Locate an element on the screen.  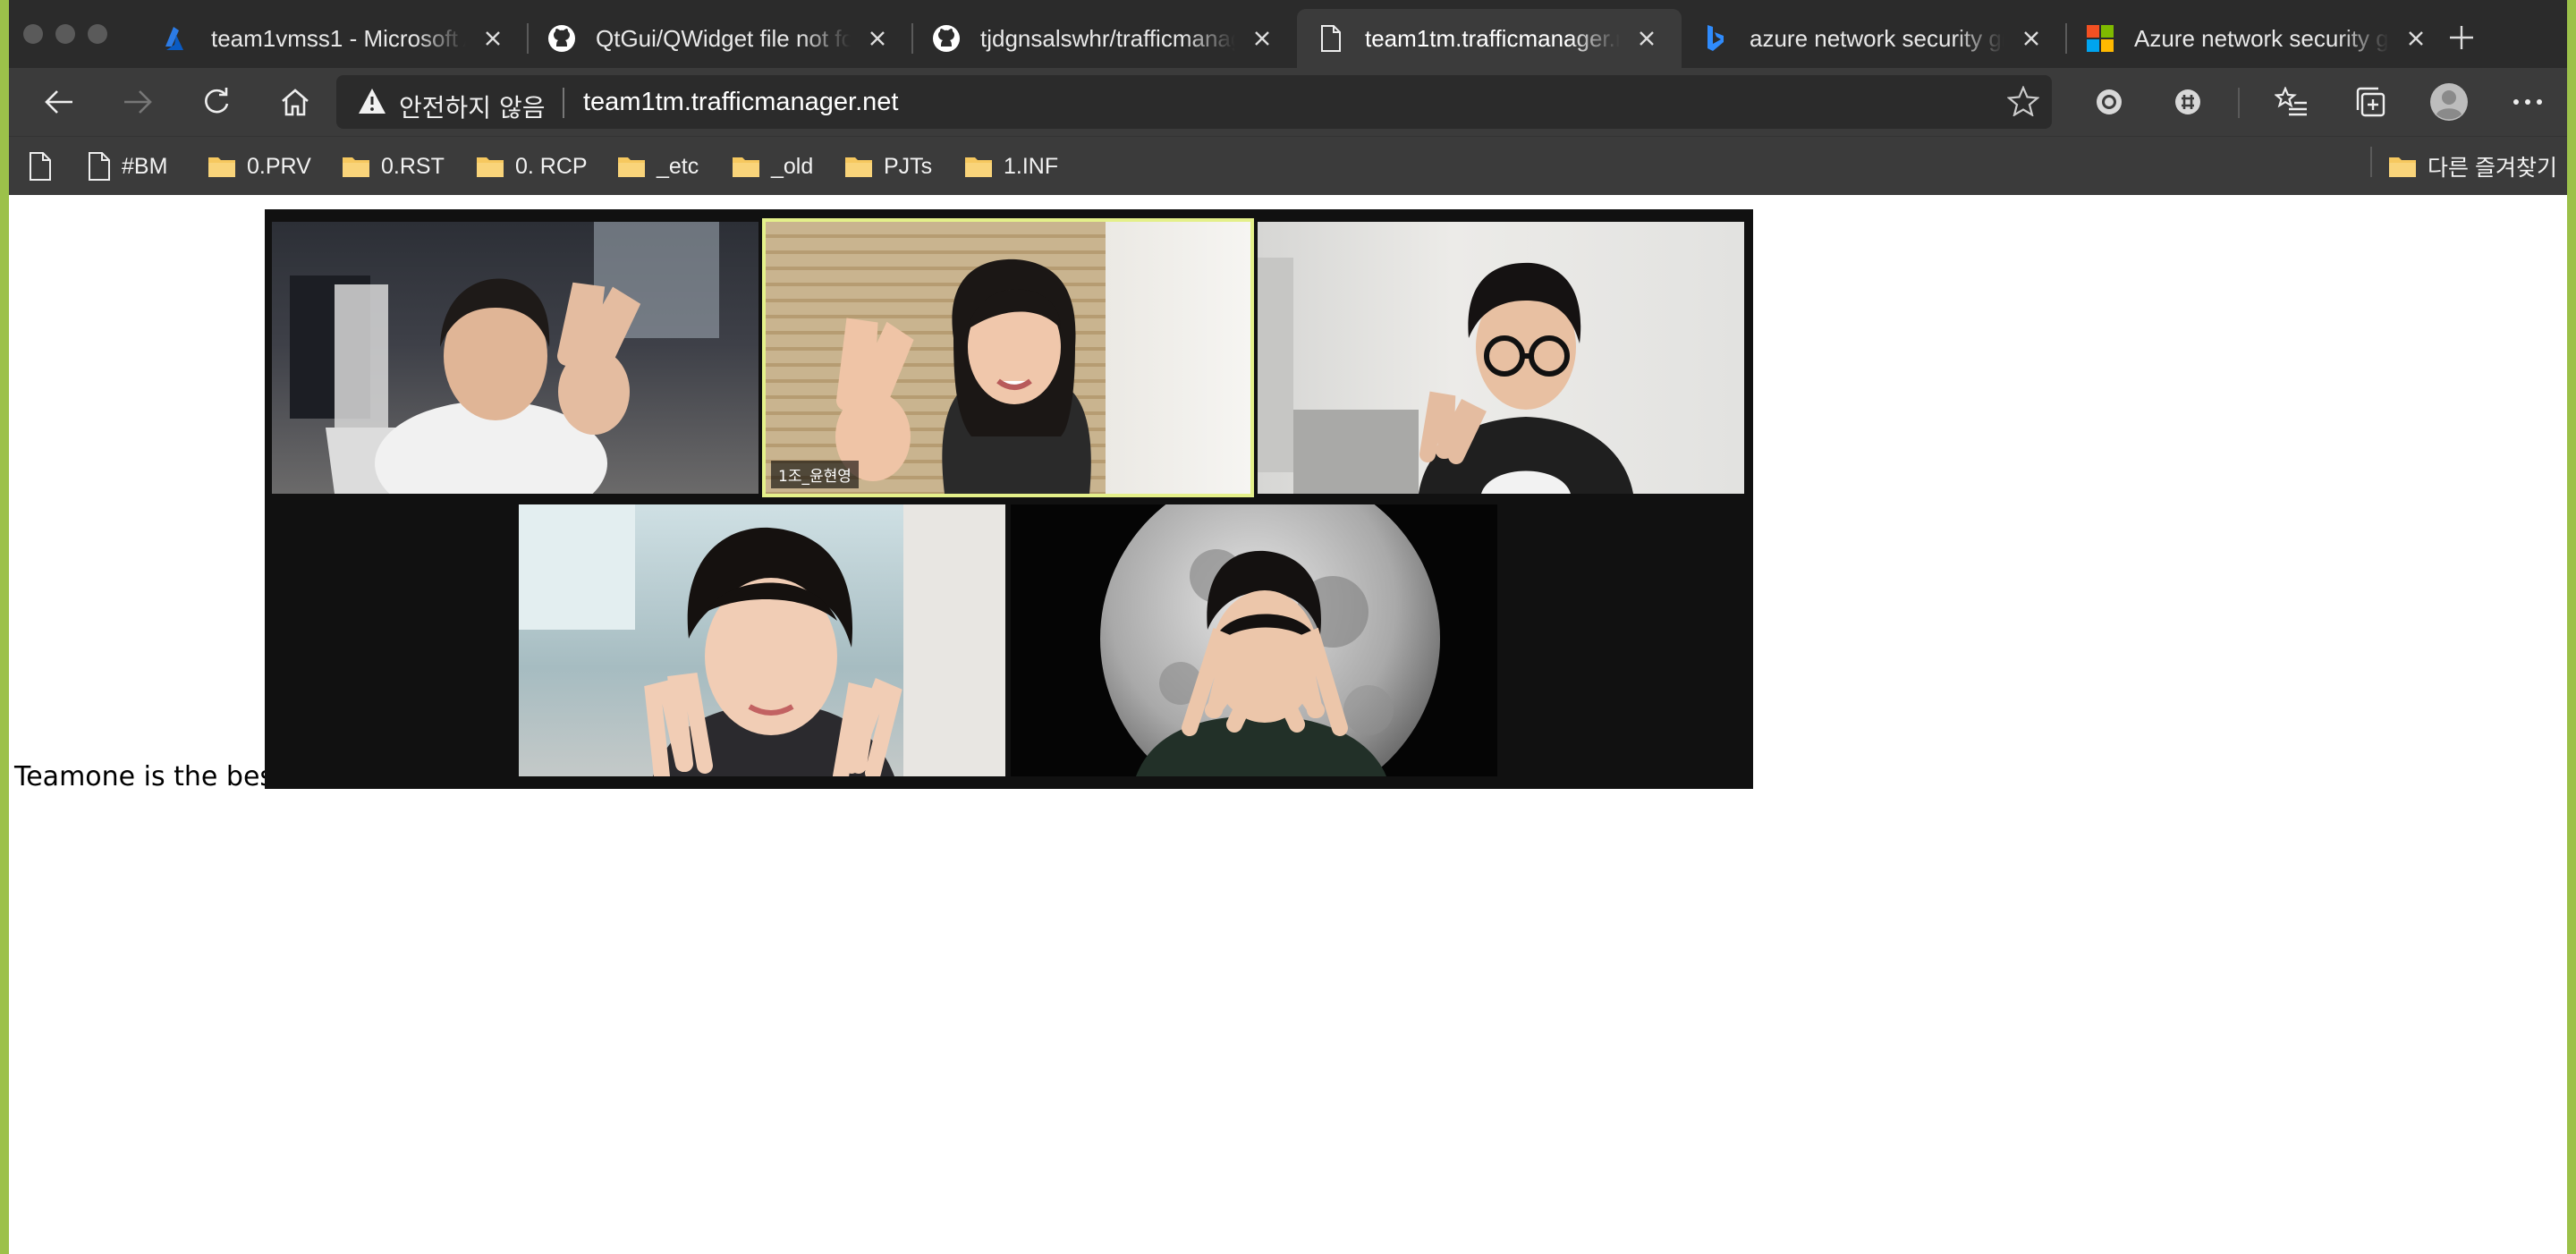
bookmark-label: _etc is located at coordinates (678, 166).